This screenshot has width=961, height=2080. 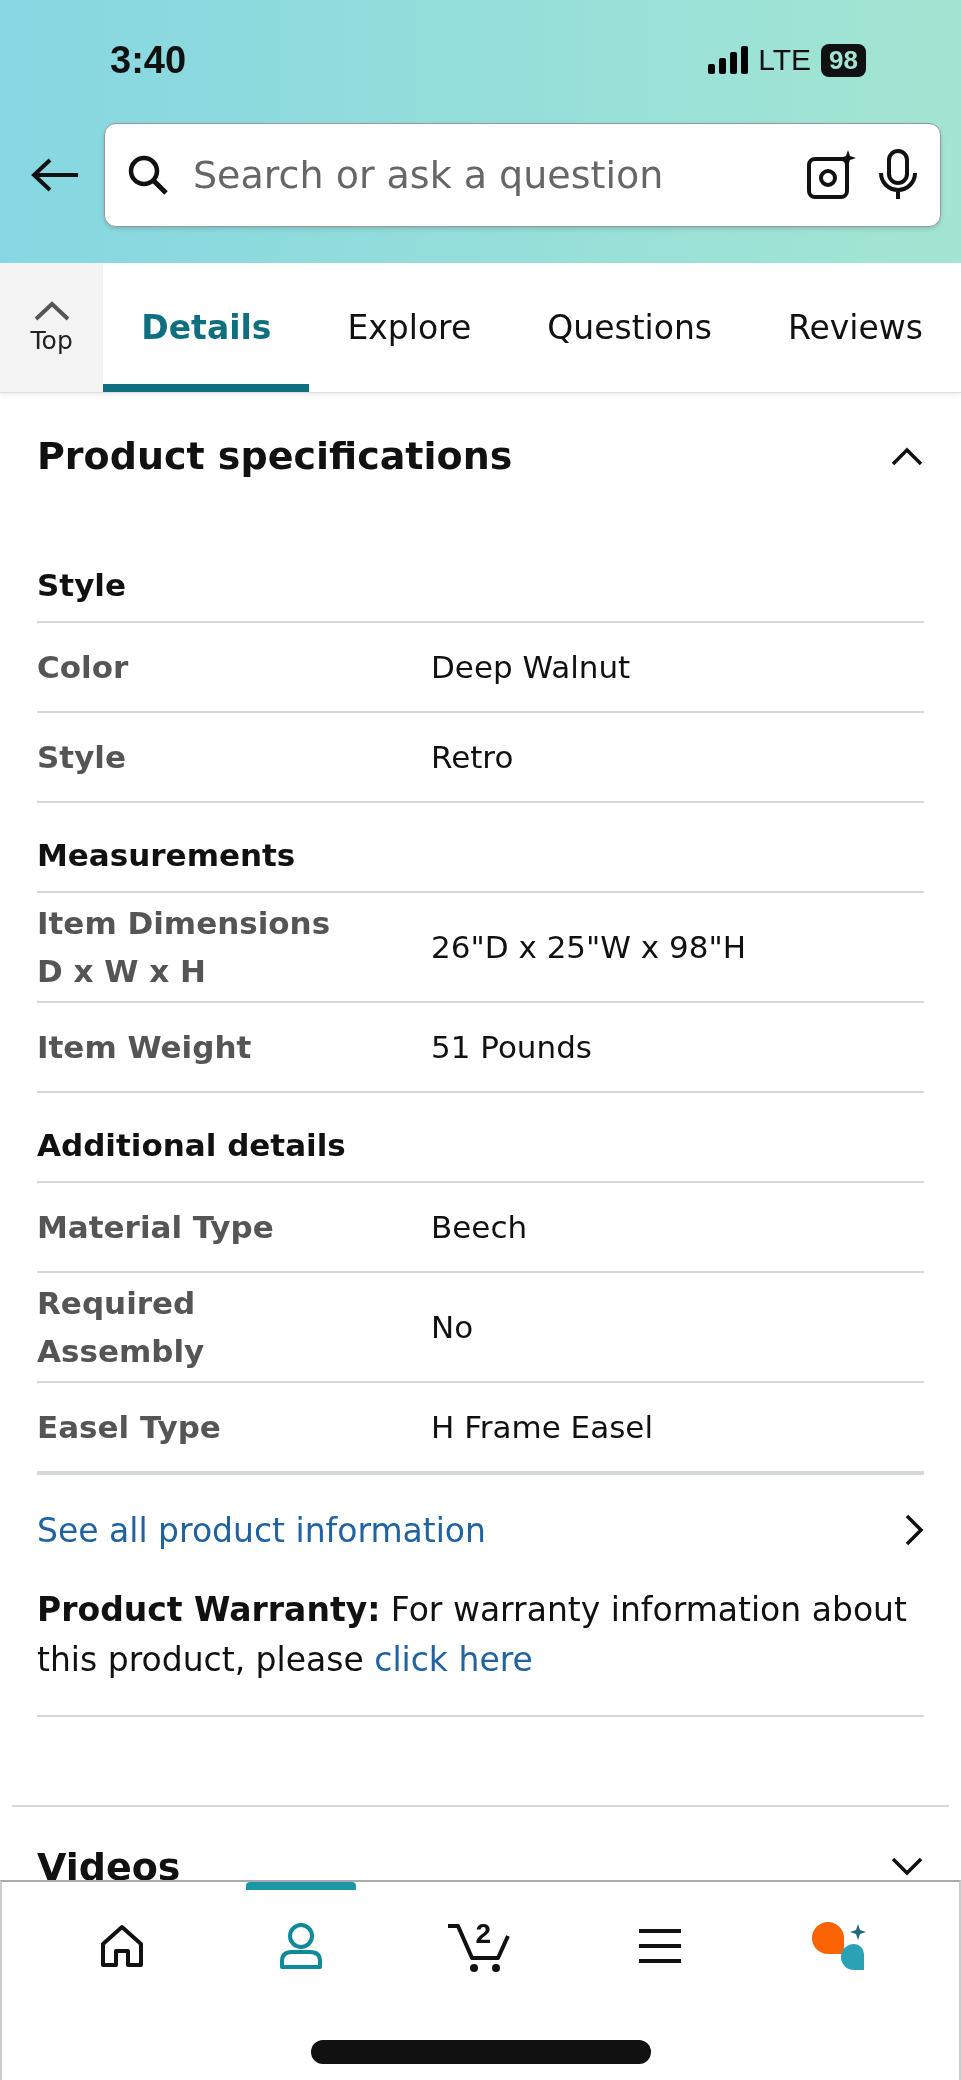 What do you see at coordinates (480, 1530) in the screenshot?
I see `see-all-link: See all product information` at bounding box center [480, 1530].